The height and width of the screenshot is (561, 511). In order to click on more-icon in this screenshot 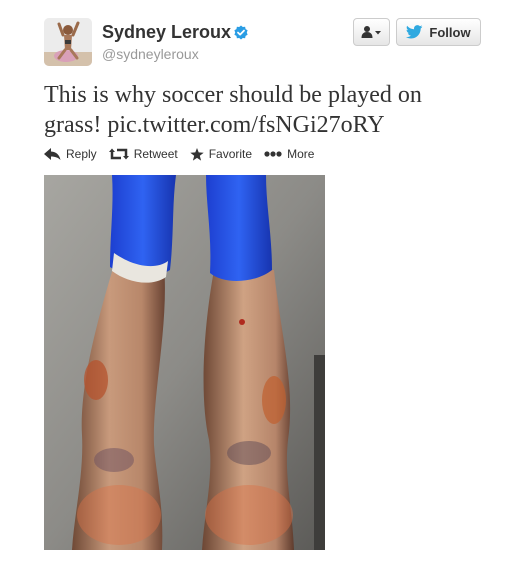, I will do `click(273, 154)`.